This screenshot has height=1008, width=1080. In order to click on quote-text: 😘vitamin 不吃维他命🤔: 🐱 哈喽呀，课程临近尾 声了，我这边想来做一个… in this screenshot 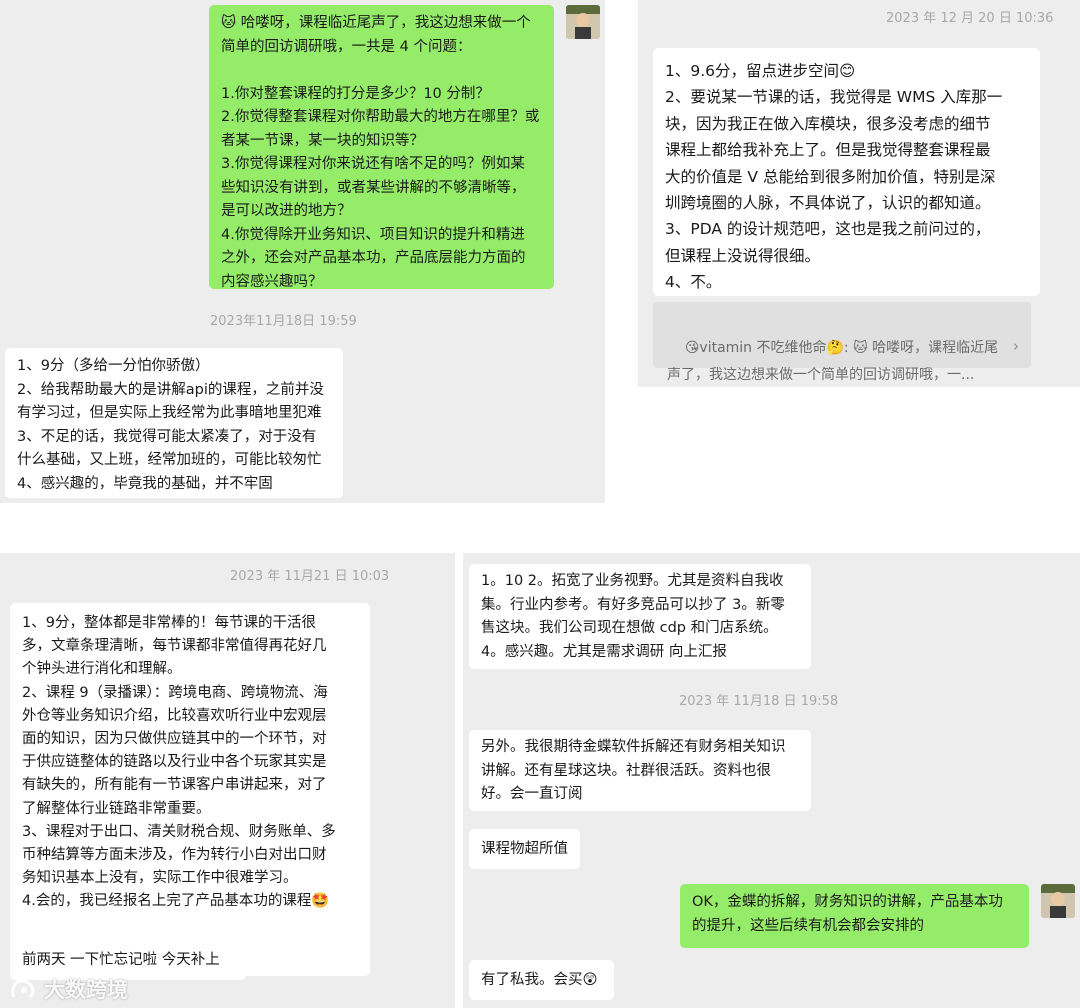, I will do `click(833, 361)`.